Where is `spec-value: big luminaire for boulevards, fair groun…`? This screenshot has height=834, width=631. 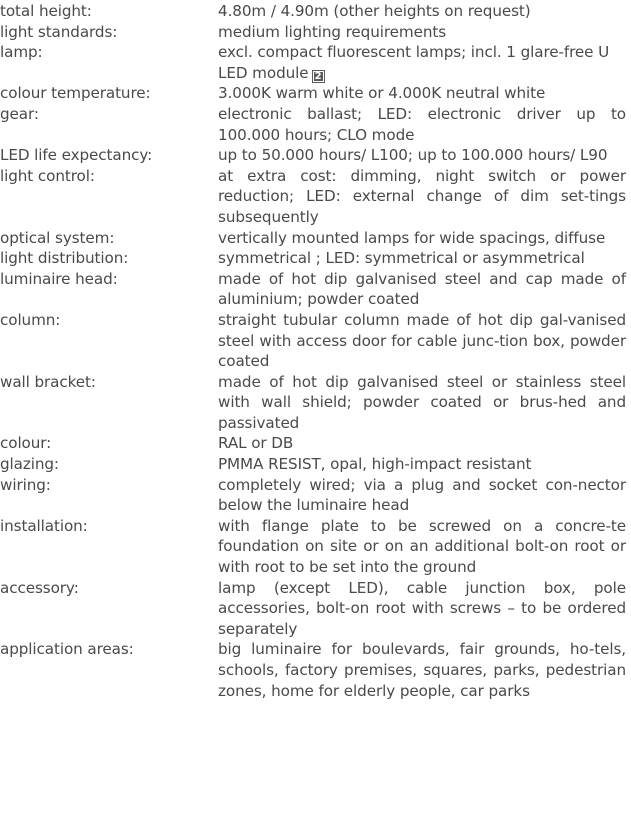
spec-value: big luminaire for boulevards, fair groun… is located at coordinates (422, 670).